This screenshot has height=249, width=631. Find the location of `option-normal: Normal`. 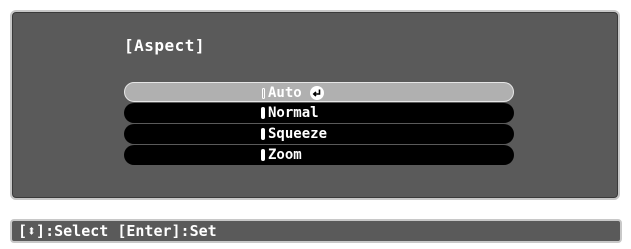

option-normal: Normal is located at coordinates (319, 113).